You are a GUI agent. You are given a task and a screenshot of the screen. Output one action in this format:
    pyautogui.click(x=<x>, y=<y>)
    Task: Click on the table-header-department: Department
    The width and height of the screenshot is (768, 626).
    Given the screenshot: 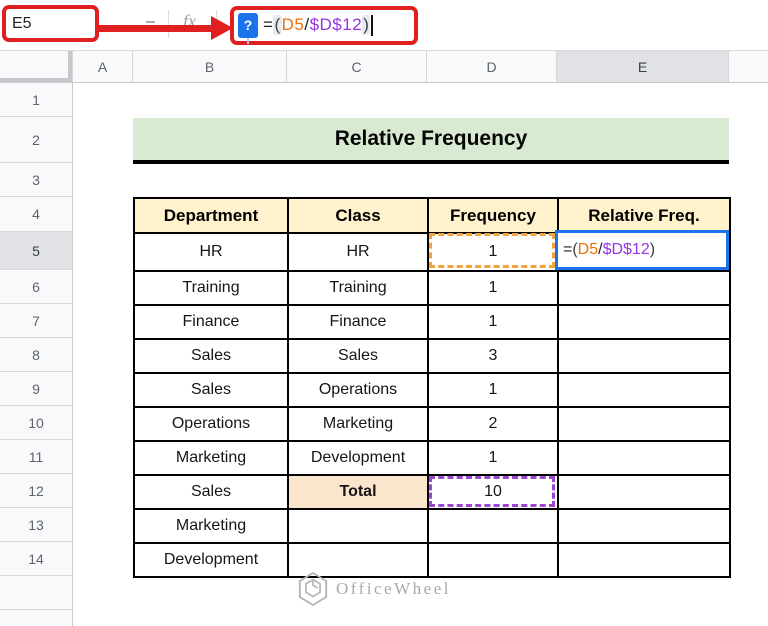 What is the action you would take?
    pyautogui.click(x=211, y=215)
    